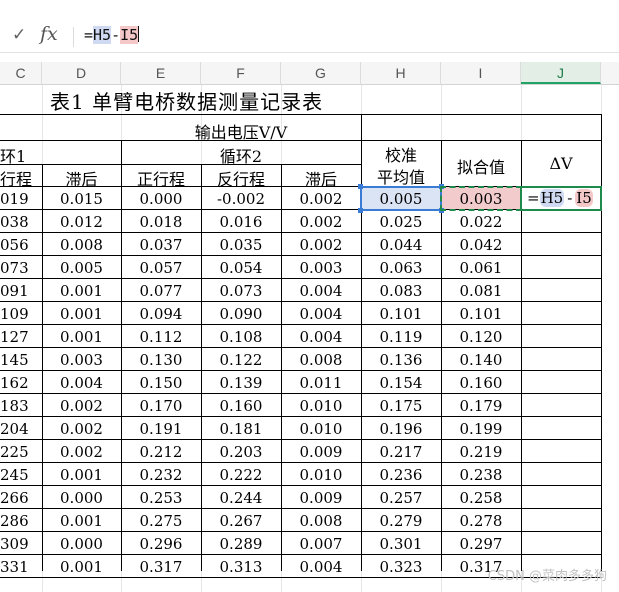 The width and height of the screenshot is (619, 592). I want to click on formula-input: =H5-I5, so click(112, 35).